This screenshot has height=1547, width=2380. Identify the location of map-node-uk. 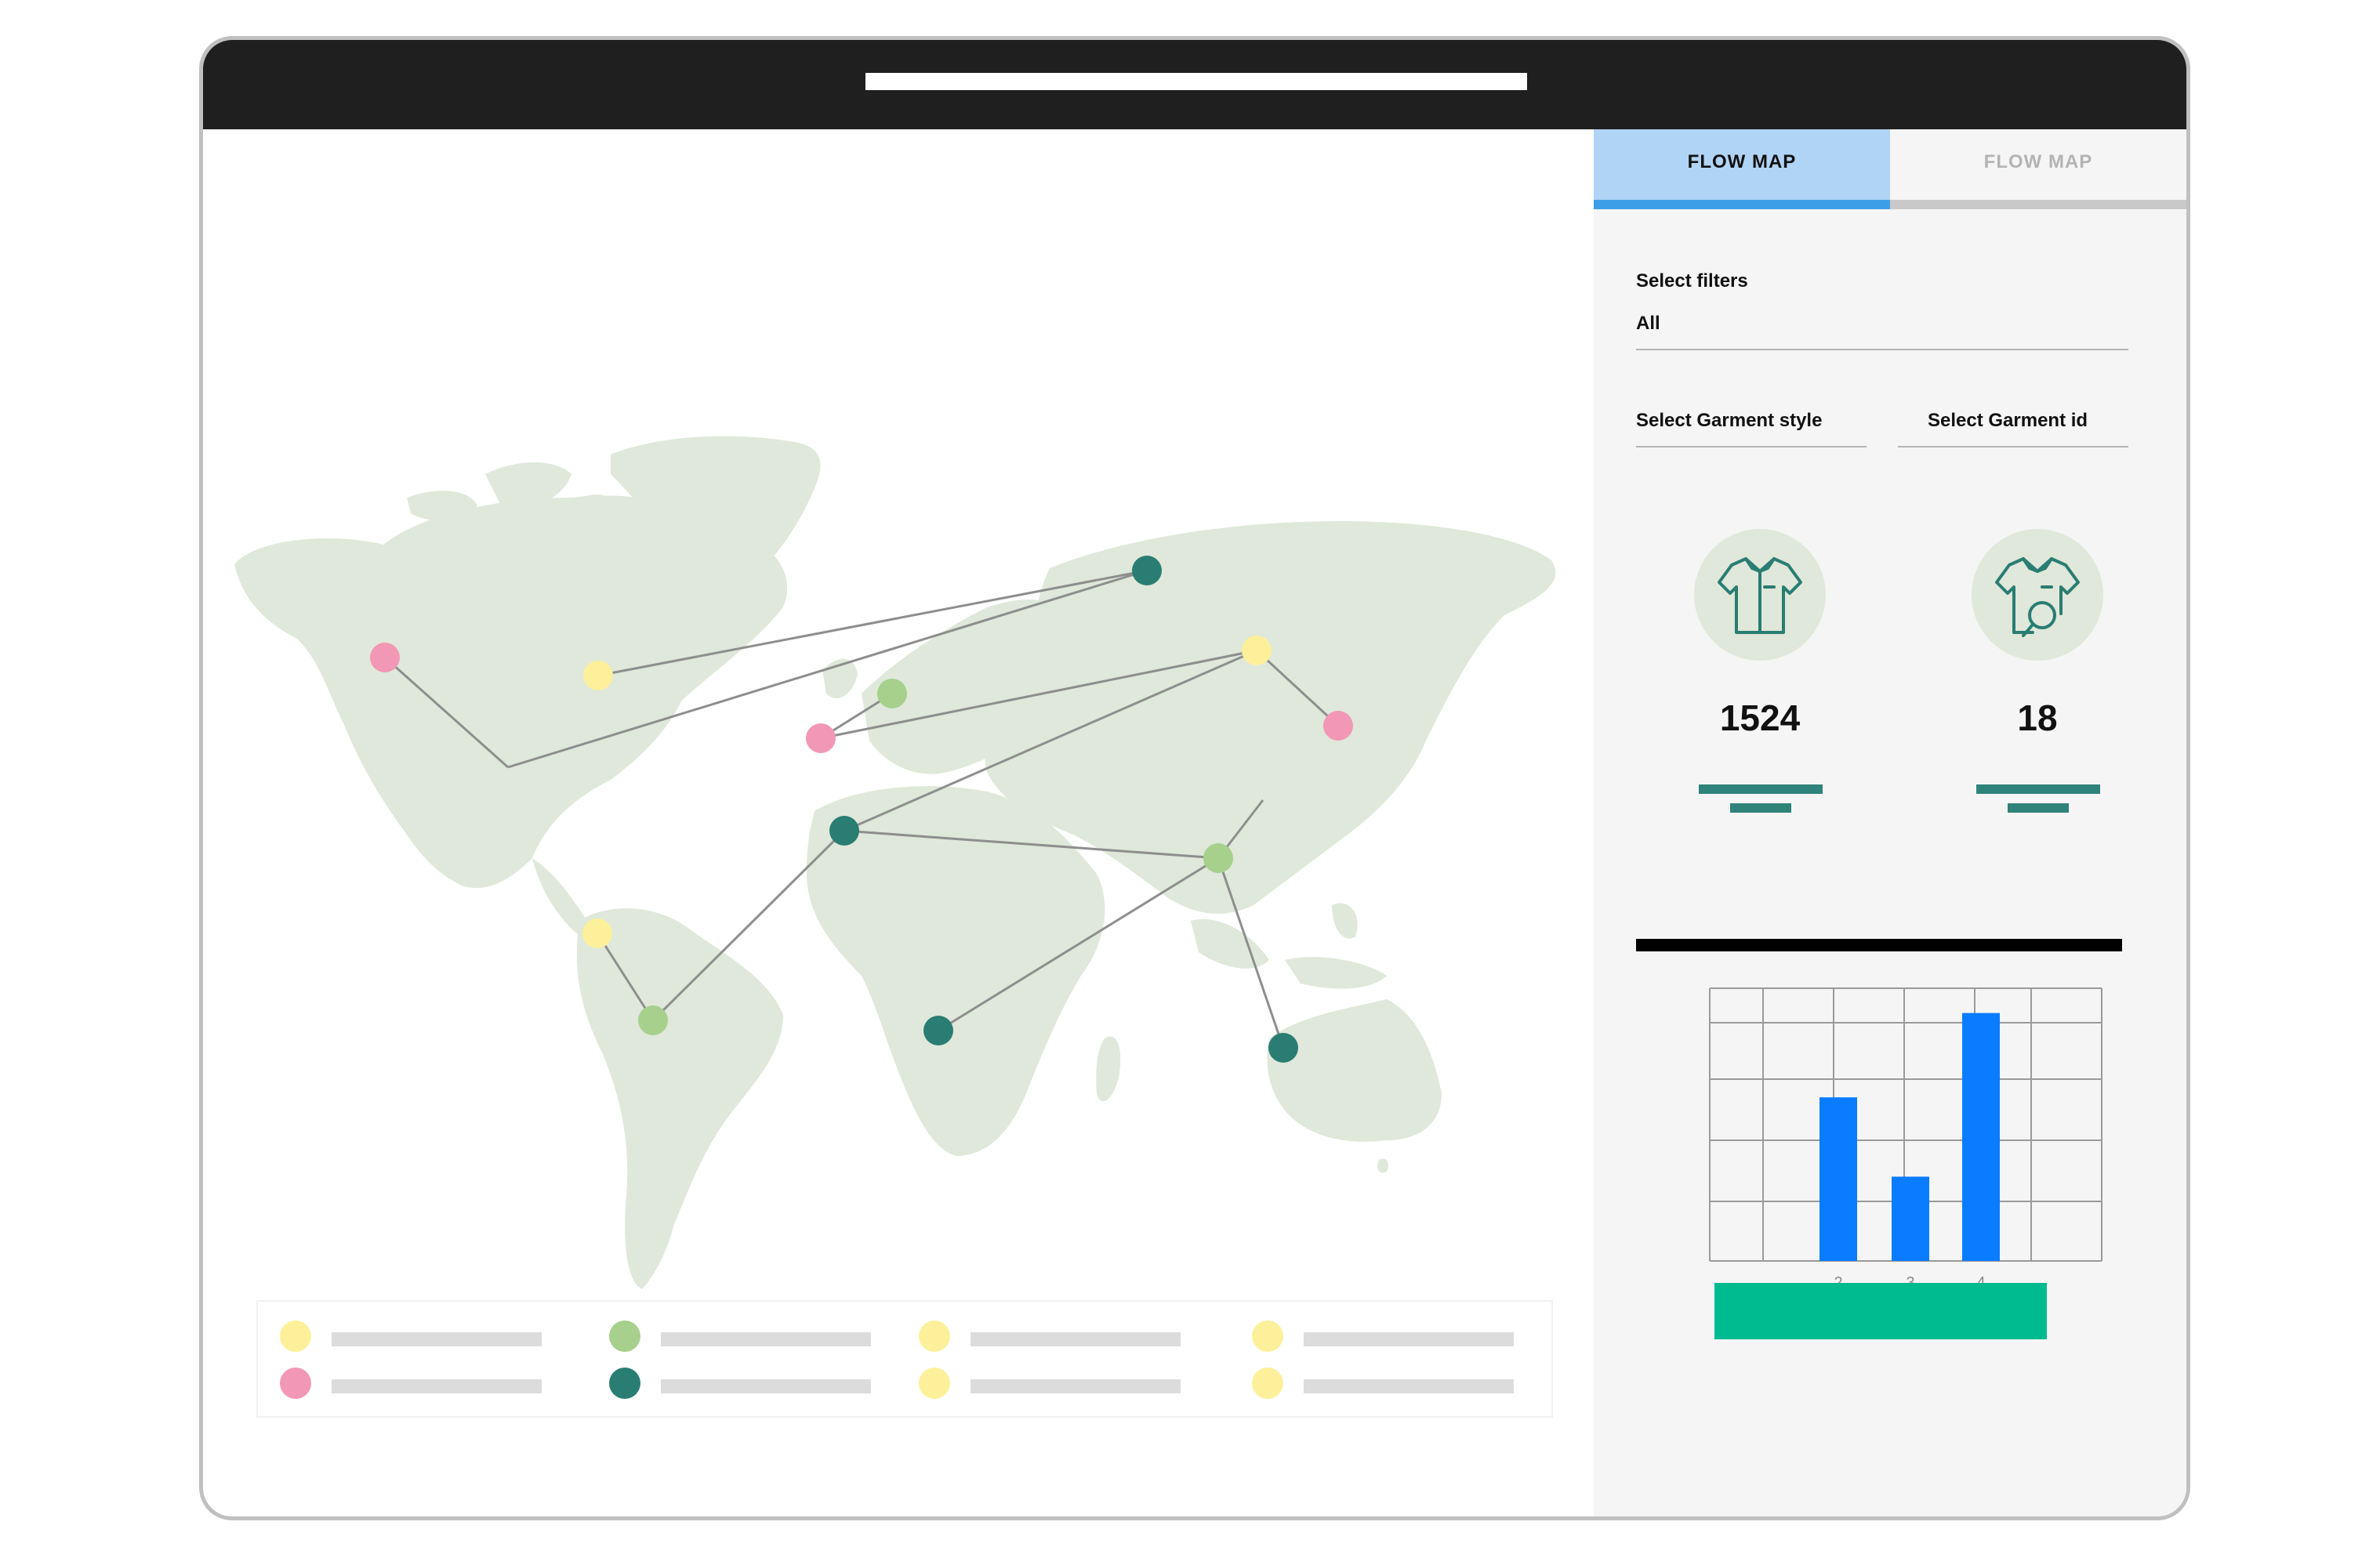
(821, 738).